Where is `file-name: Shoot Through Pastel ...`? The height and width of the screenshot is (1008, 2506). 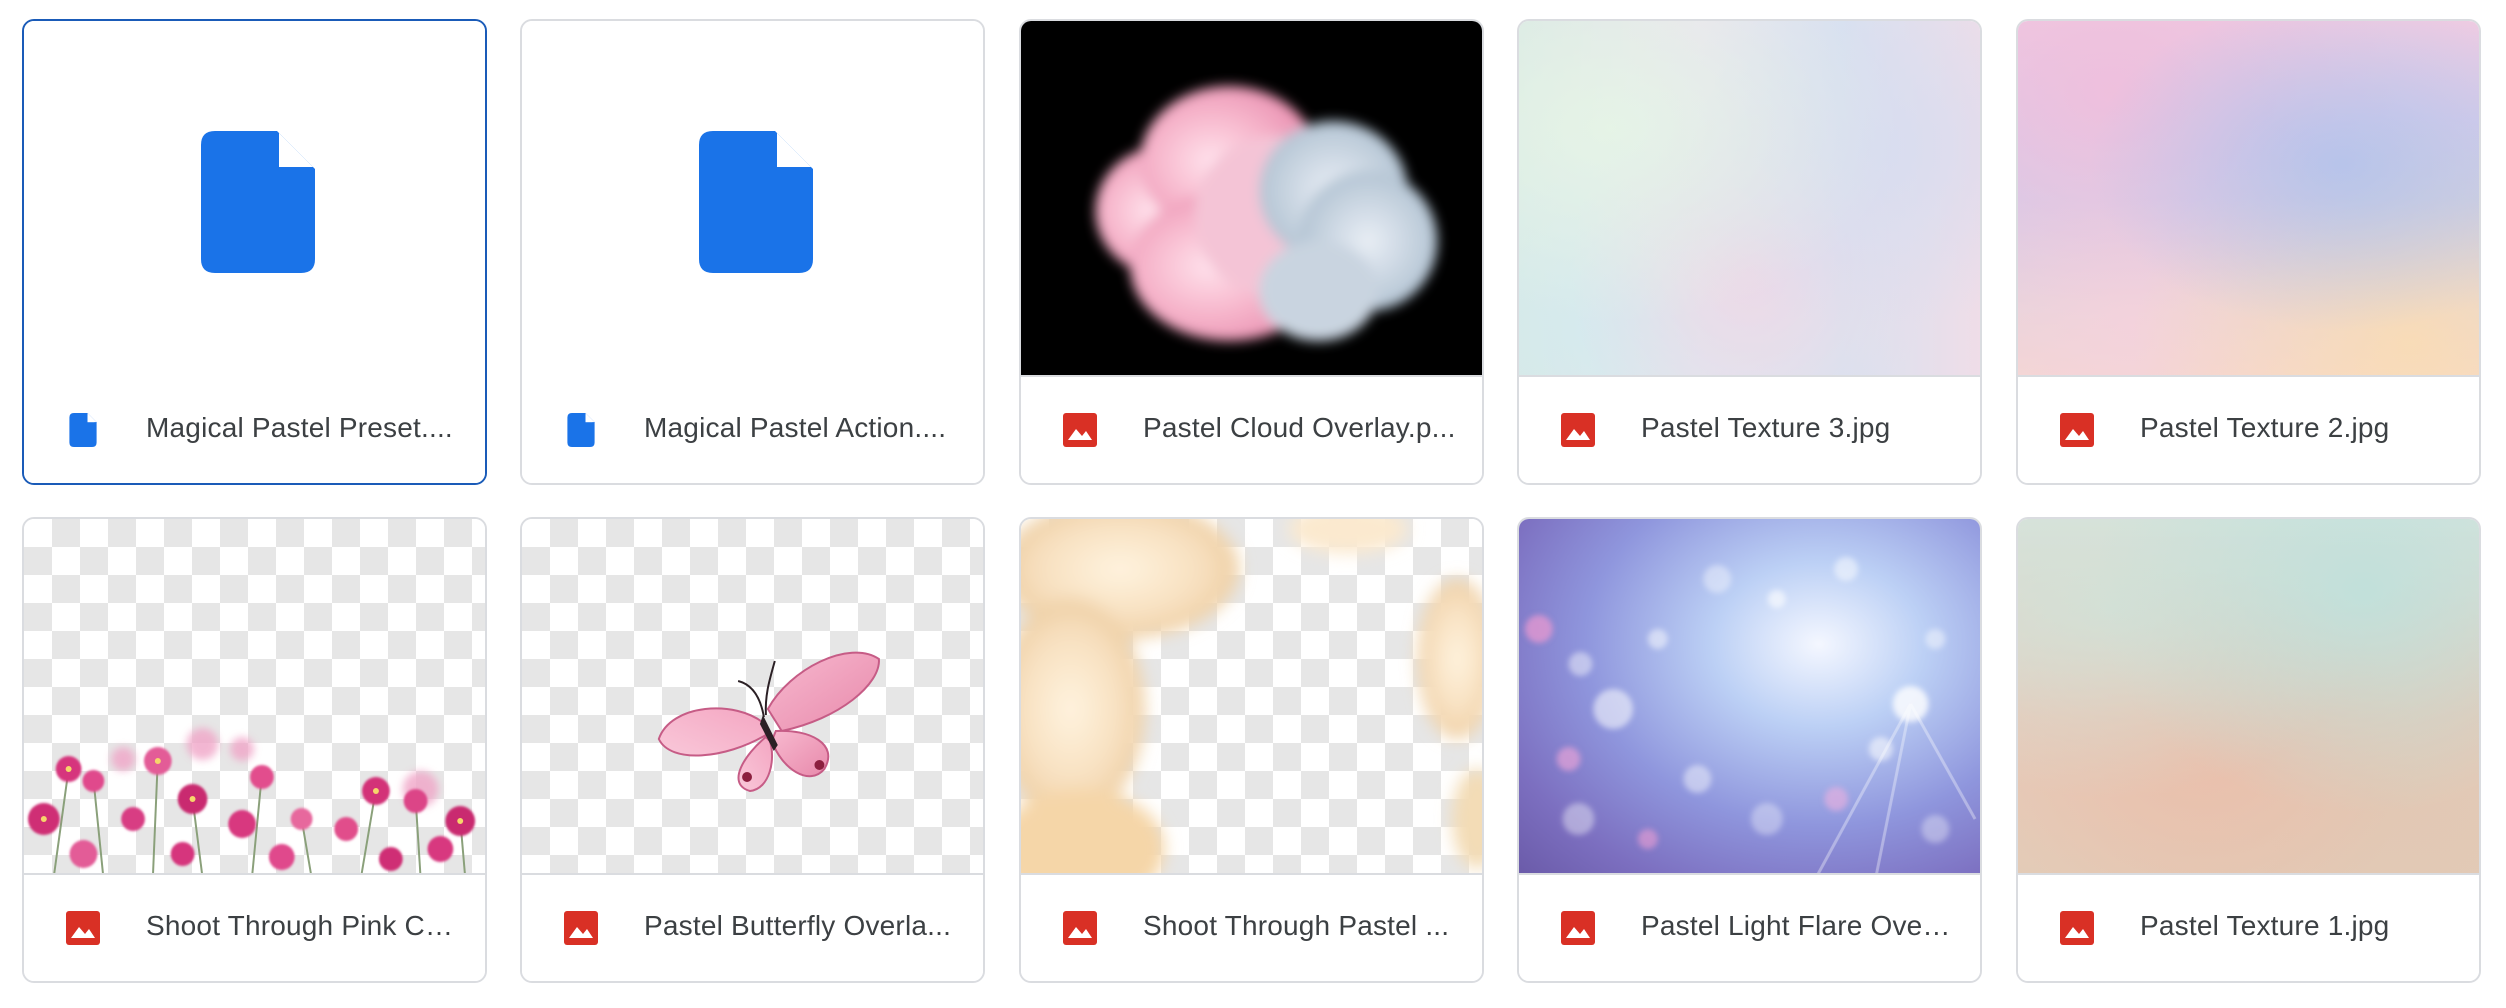
file-name: Shoot Through Pastel ... is located at coordinates (1296, 925).